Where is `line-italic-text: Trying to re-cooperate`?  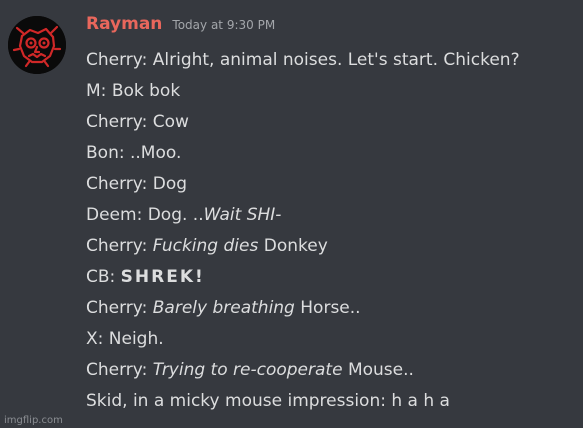 line-italic-text: Trying to re-cooperate is located at coordinates (247, 370).